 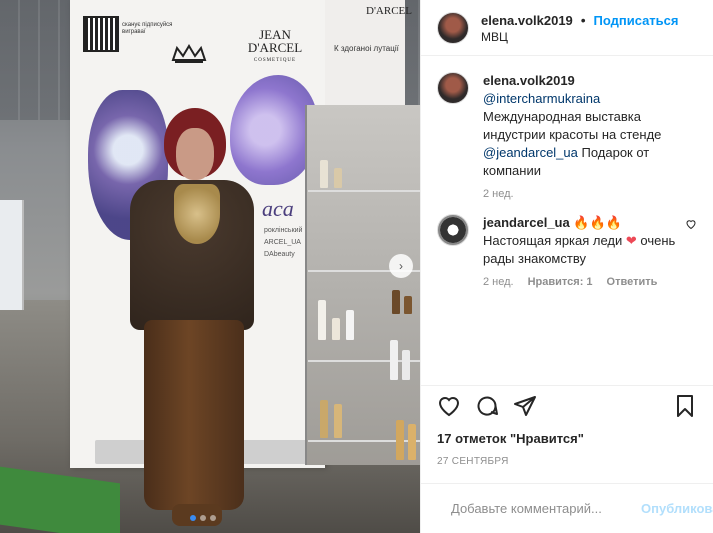 I want to click on action-bar, so click(x=567, y=405).